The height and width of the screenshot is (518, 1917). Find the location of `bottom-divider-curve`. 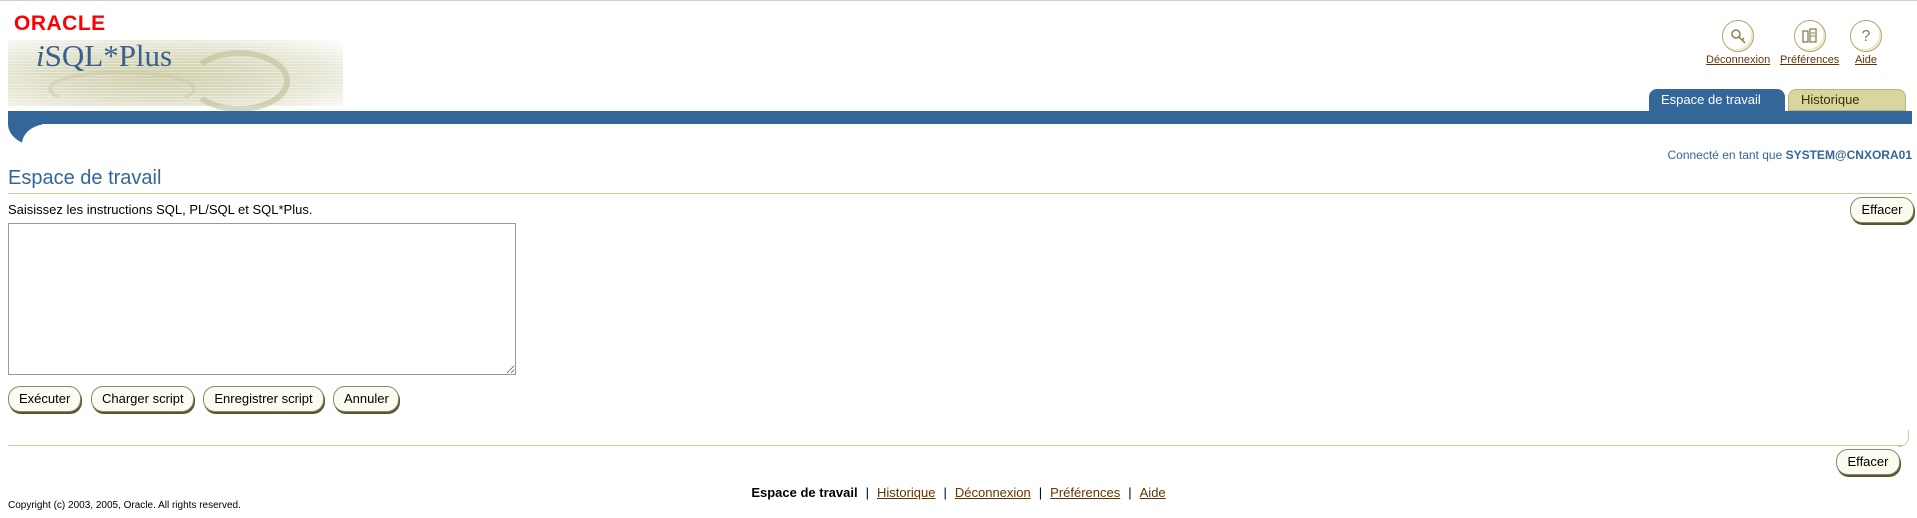

bottom-divider-curve is located at coordinates (1903, 438).